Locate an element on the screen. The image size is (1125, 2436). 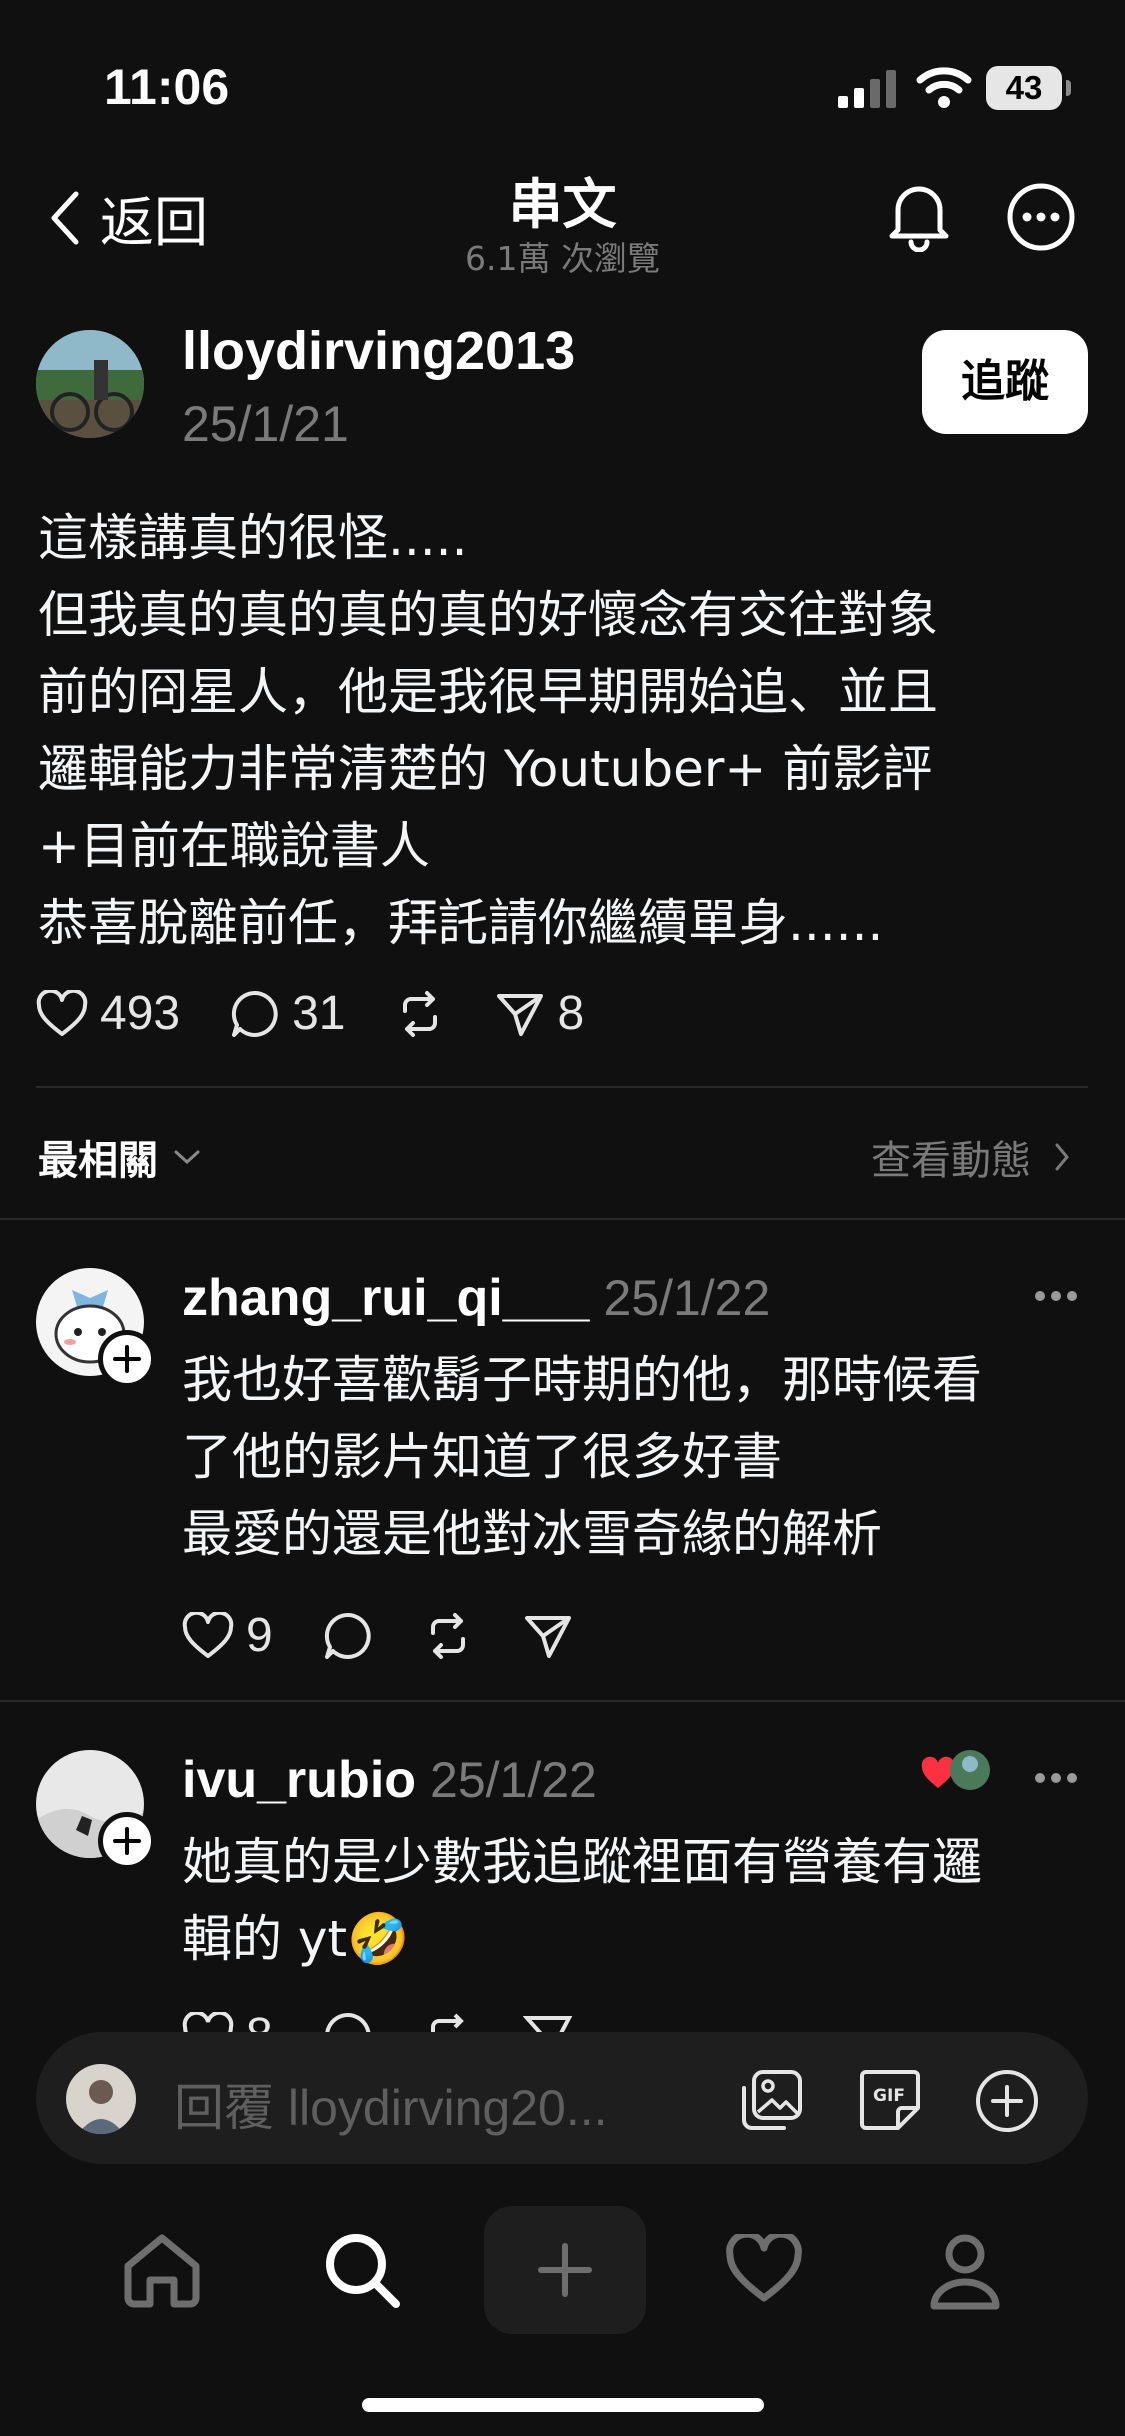
post-actions: 493 31 8 is located at coordinates (335, 1013).